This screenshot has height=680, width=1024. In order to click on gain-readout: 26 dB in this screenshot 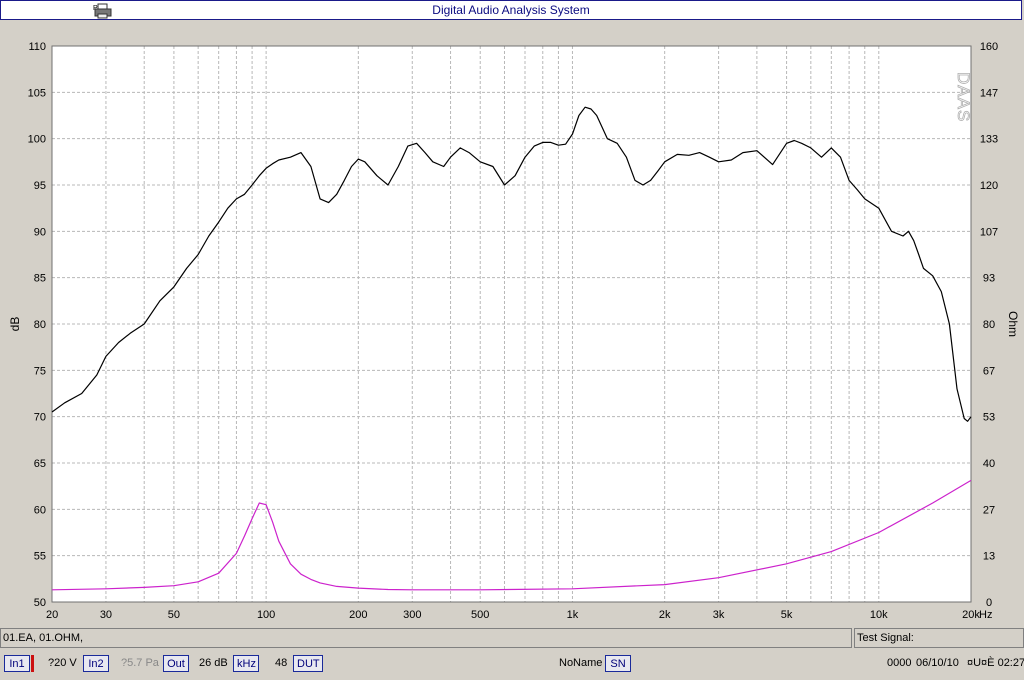, I will do `click(213, 663)`.